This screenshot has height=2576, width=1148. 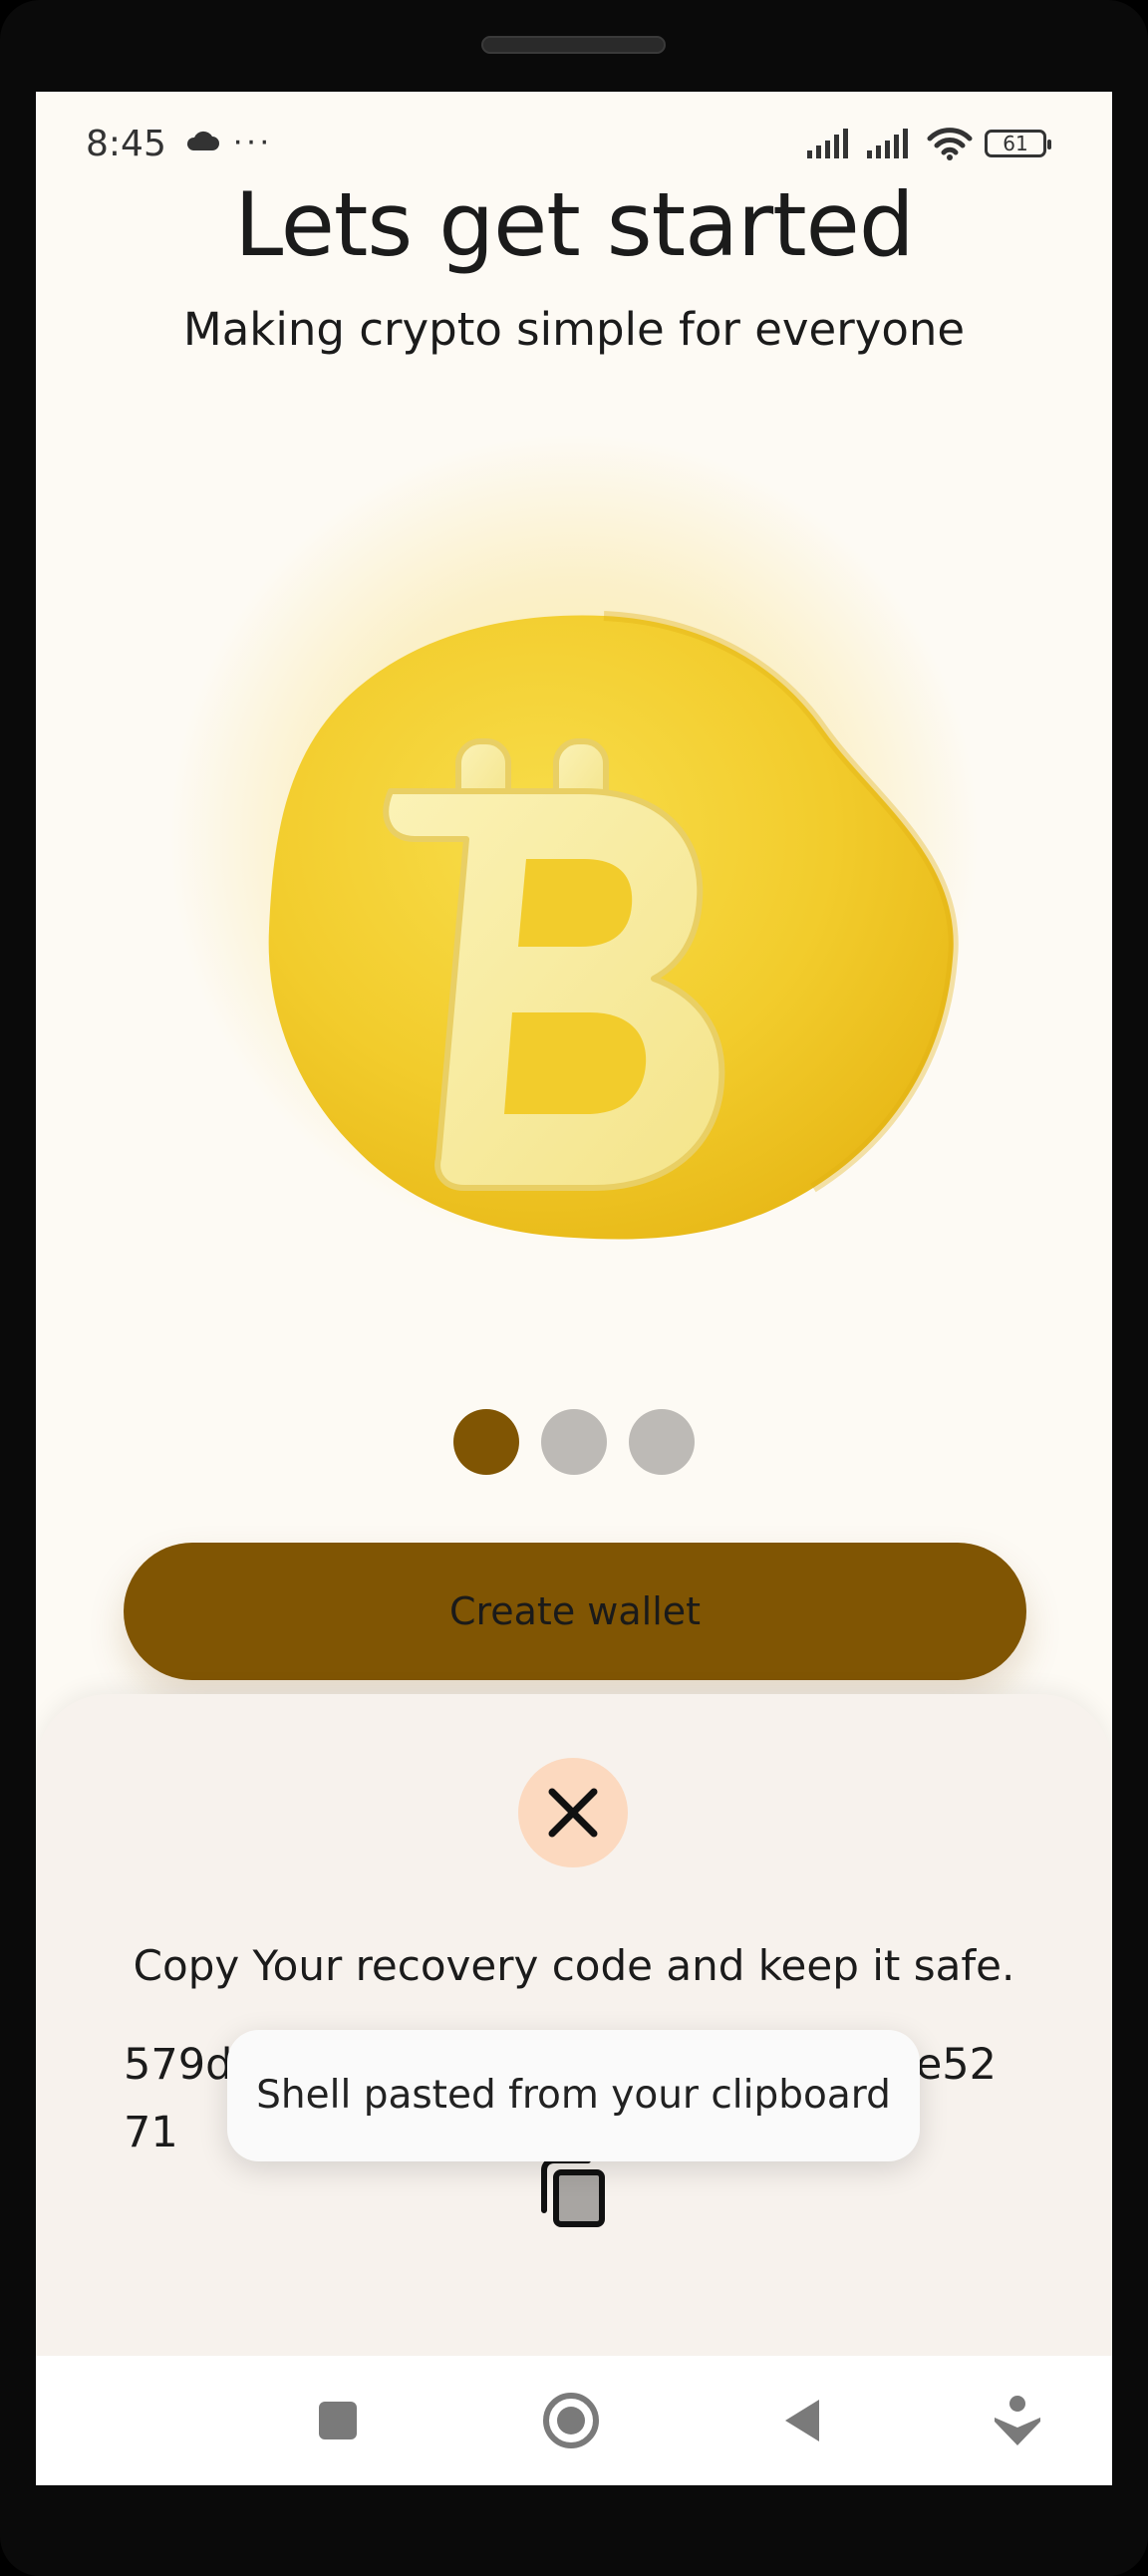 I want to click on status-time: 8:45, so click(x=126, y=144).